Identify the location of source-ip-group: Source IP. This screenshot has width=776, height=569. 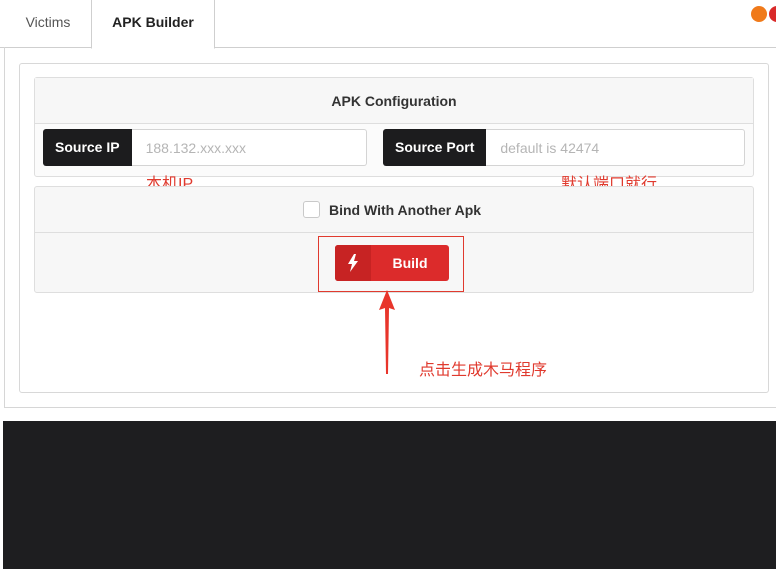
(205, 147).